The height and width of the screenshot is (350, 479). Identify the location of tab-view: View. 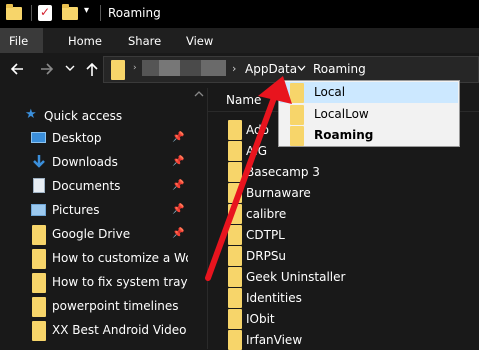
(199, 41).